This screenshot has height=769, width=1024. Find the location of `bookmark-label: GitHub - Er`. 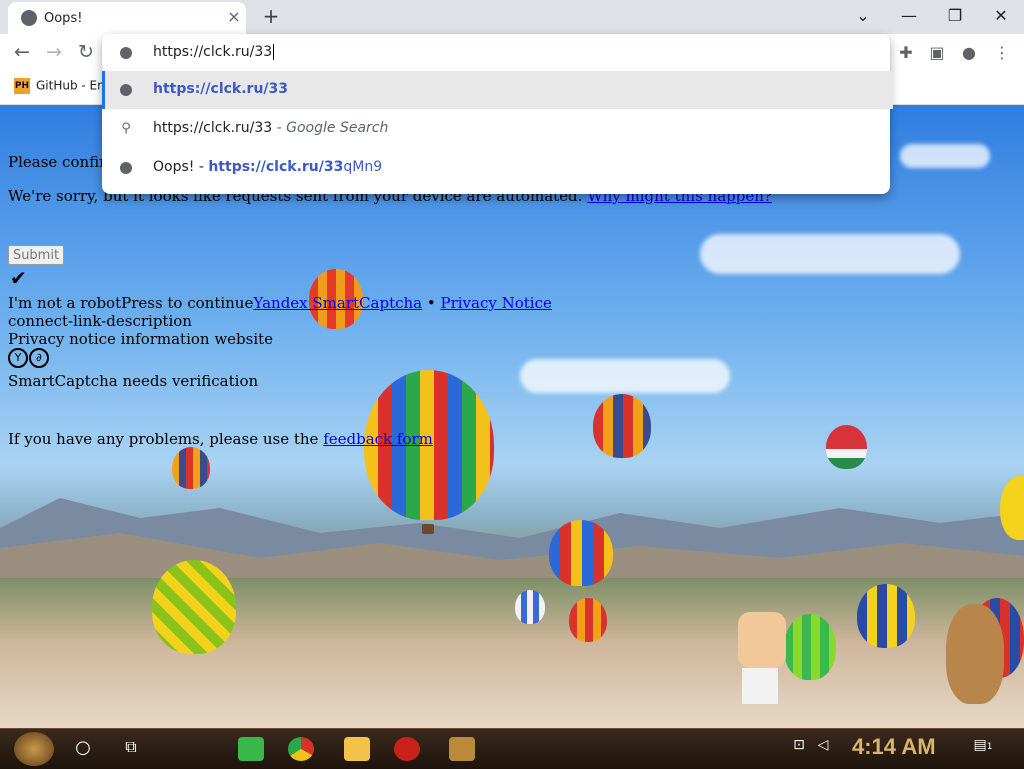

bookmark-label: GitHub - Er is located at coordinates (69, 85).